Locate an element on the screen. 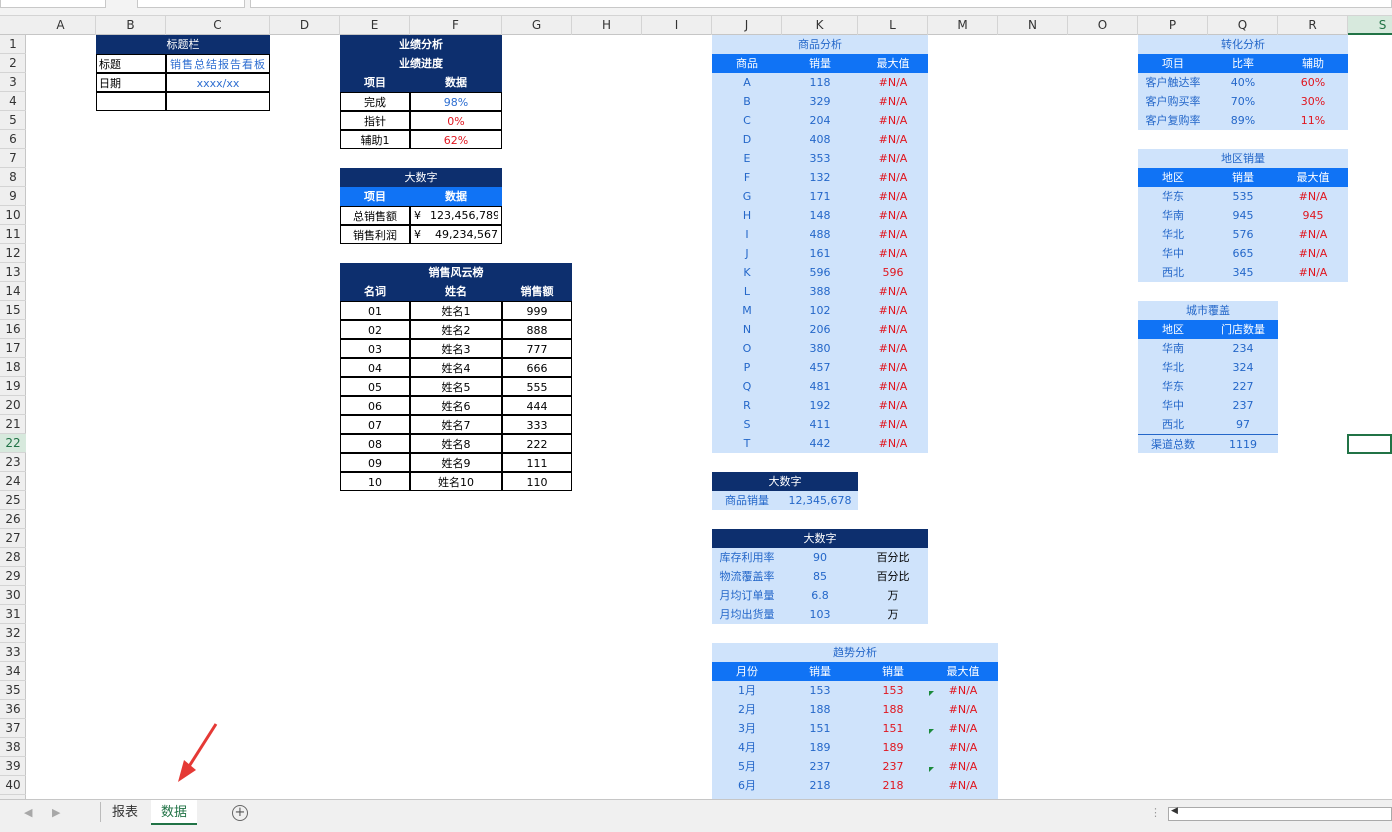  scroll-left-icon: ◀ is located at coordinates (1174, 811).